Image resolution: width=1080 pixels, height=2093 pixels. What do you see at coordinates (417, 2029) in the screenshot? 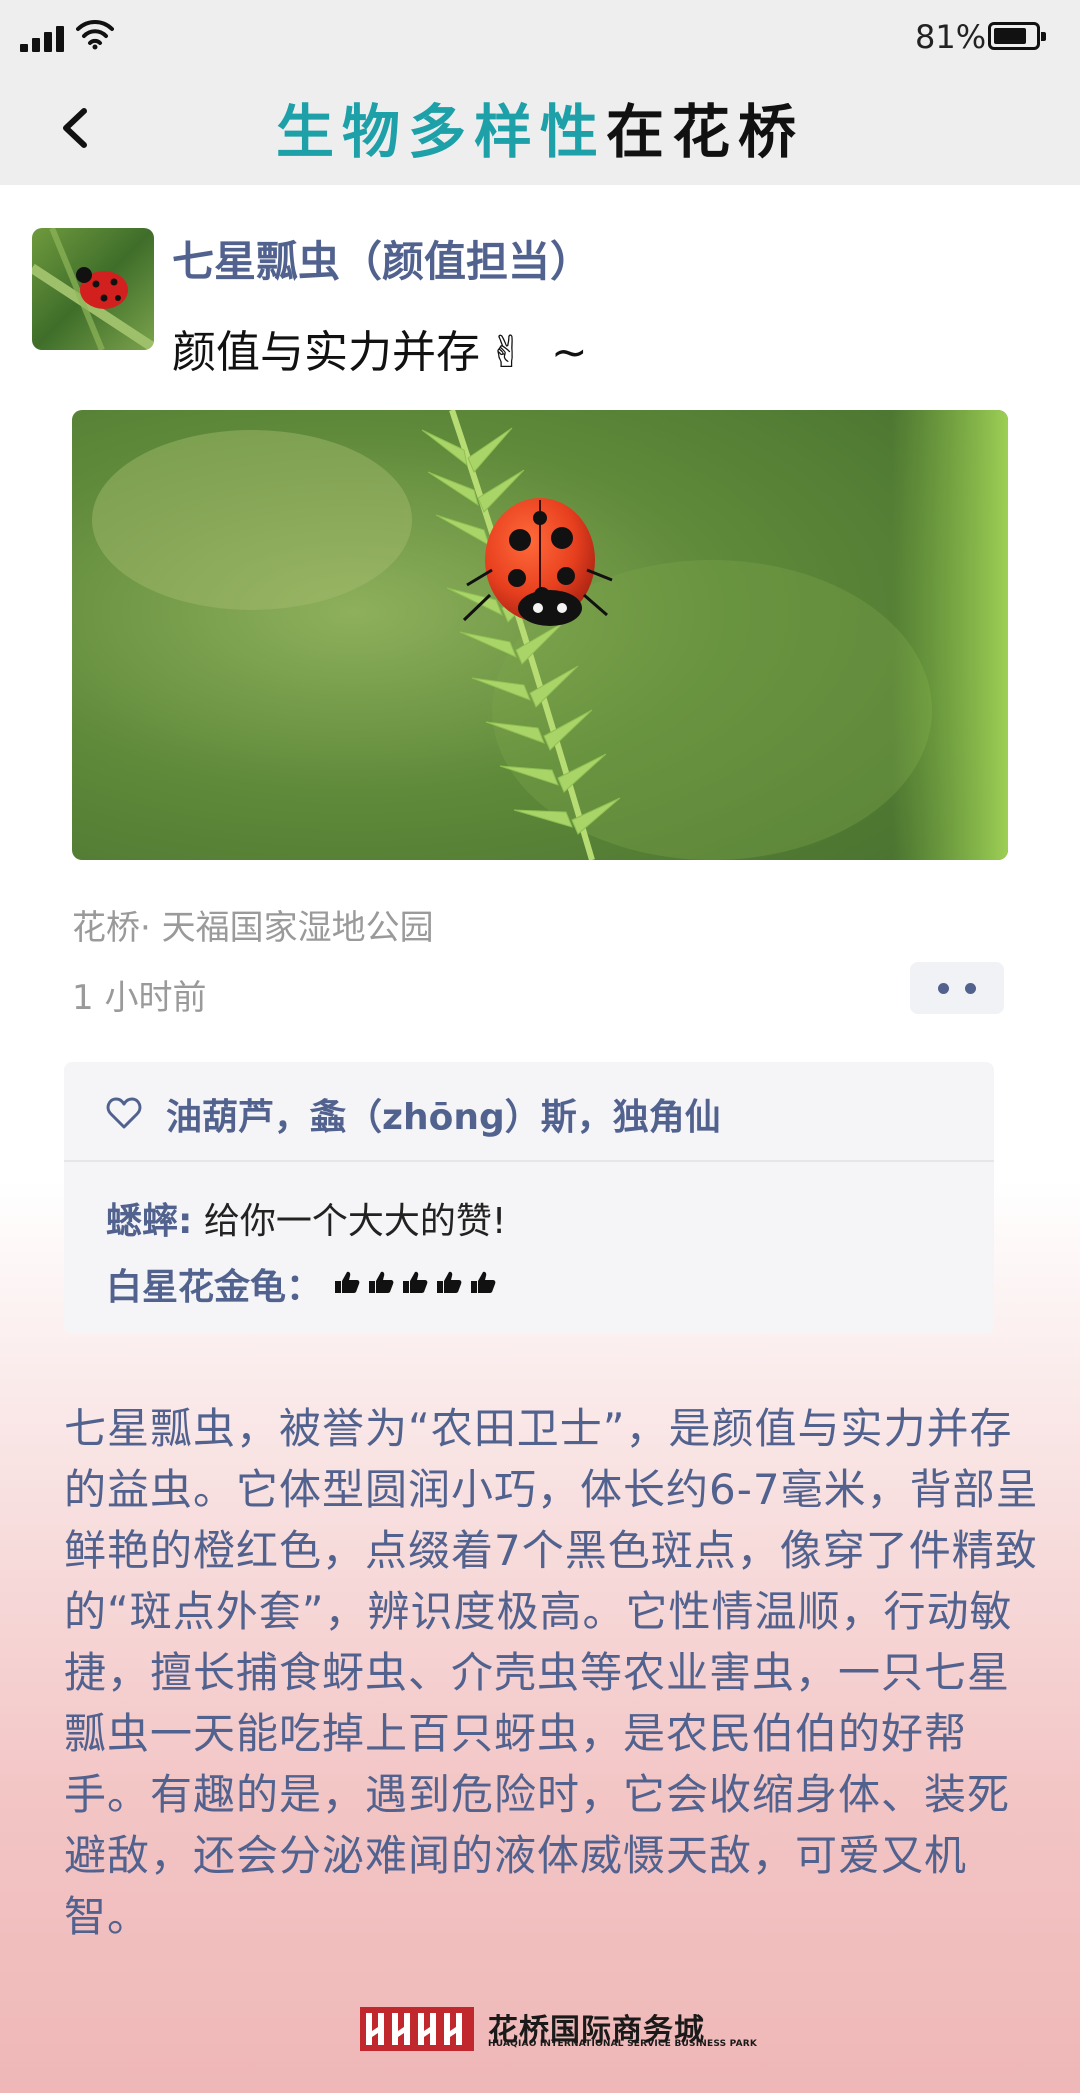
I see `huaqiao-logo-icon` at bounding box center [417, 2029].